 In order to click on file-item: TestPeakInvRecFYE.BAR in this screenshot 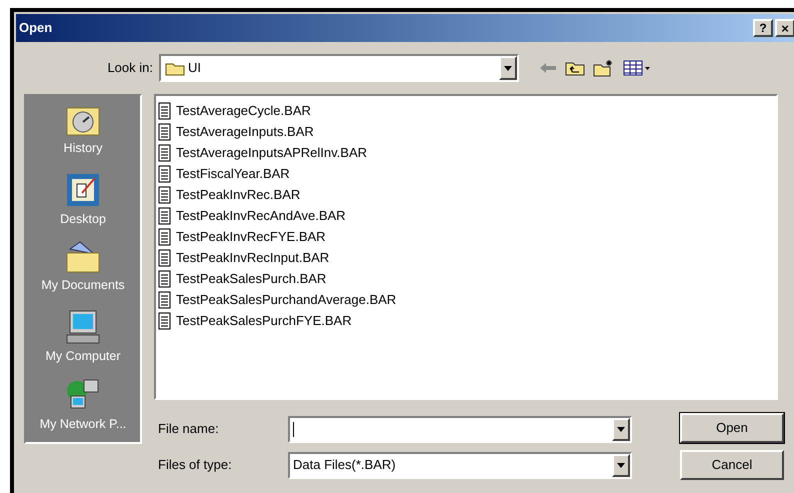, I will do `click(467, 236)`.